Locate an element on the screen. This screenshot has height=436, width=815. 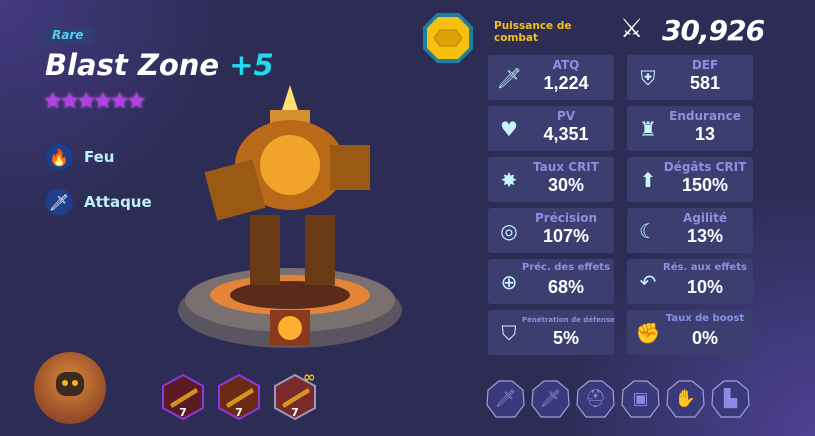
boot-icon: ▙ is located at coordinates (730, 399).